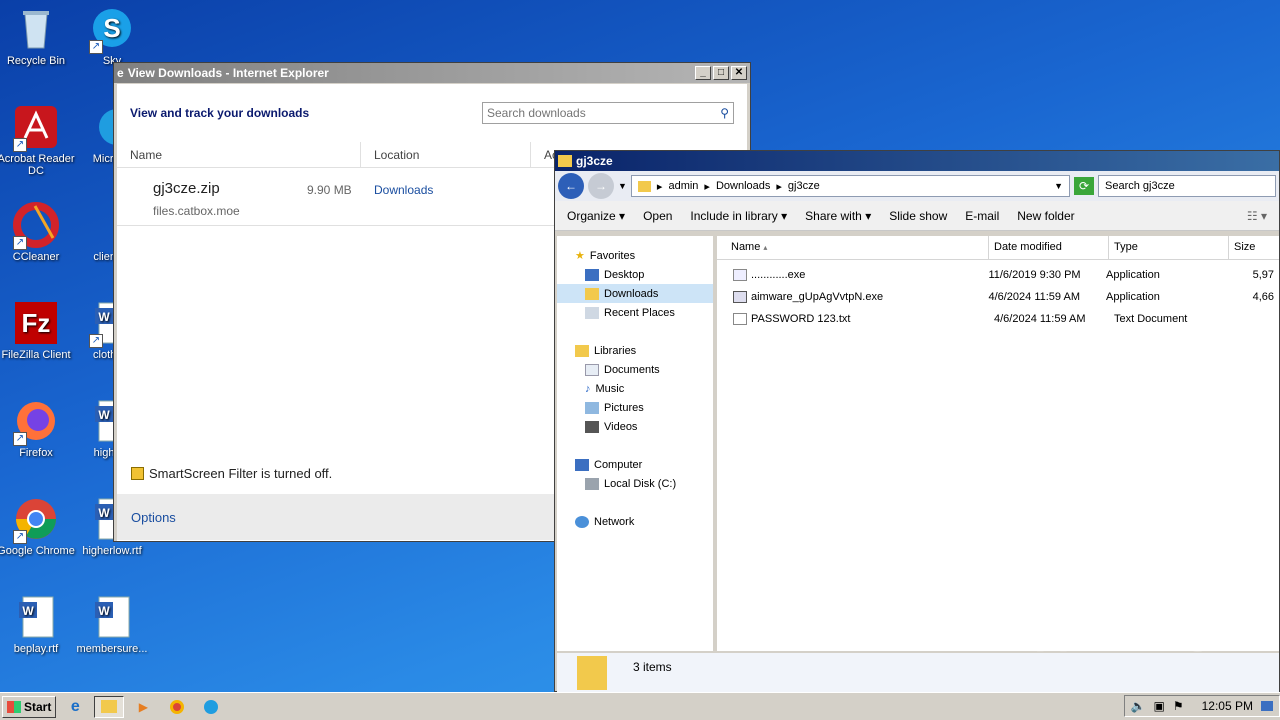 This screenshot has width=1280, height=720. What do you see at coordinates (635, 350) in the screenshot?
I see `nav-libraries: Libraries` at bounding box center [635, 350].